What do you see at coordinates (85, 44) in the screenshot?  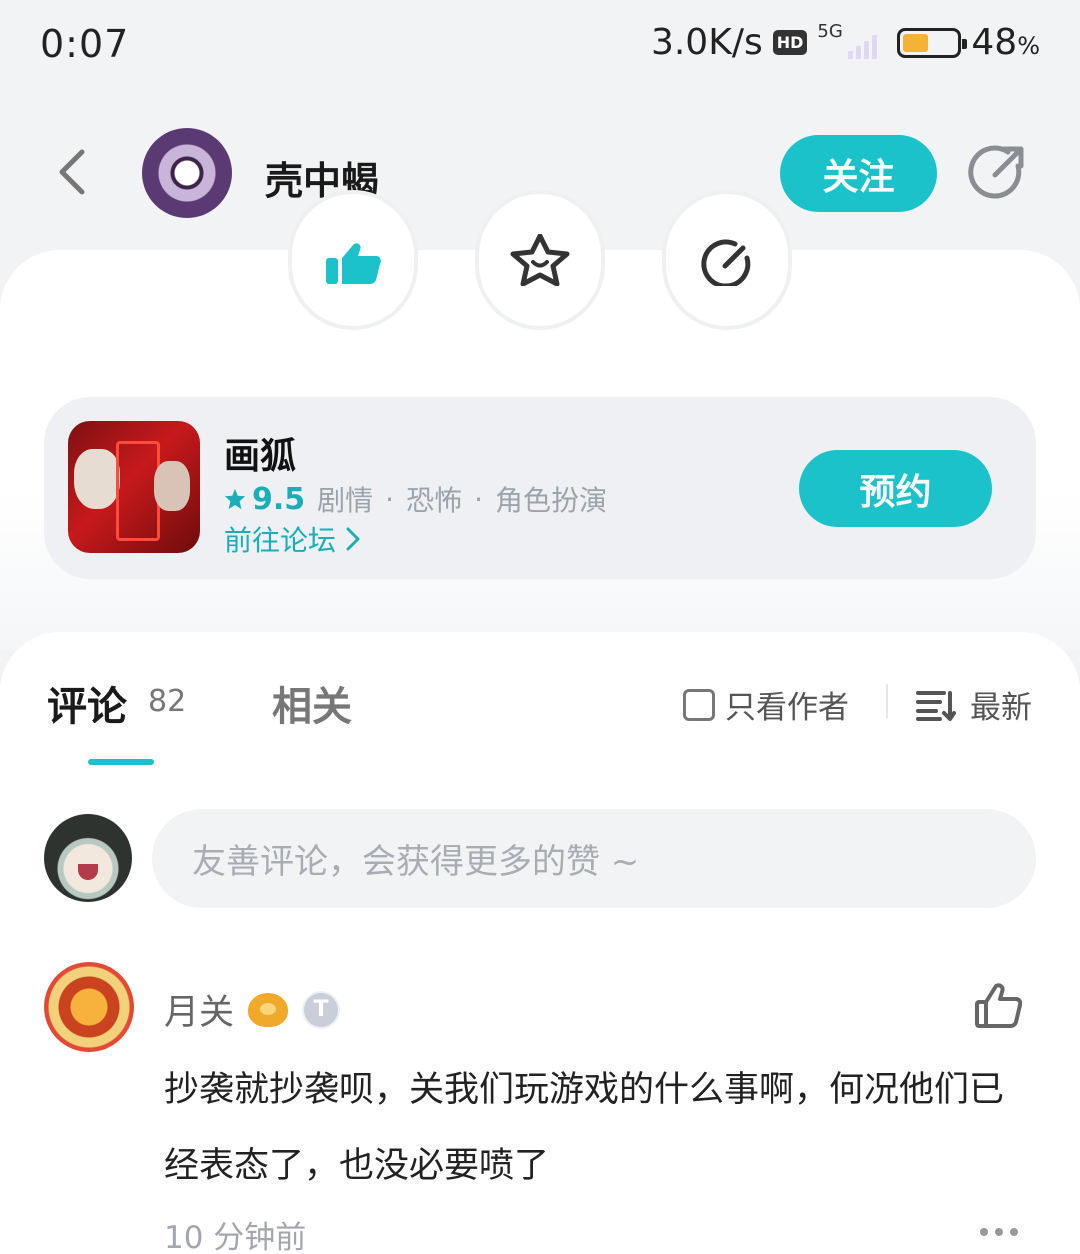 I see `status-time: 0:07` at bounding box center [85, 44].